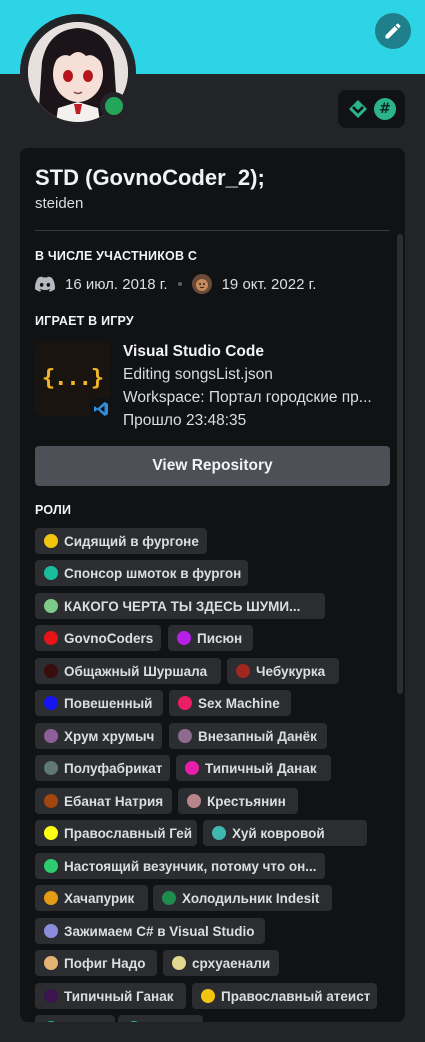  What do you see at coordinates (212, 466) in the screenshot?
I see `view-repository-button: View Repository` at bounding box center [212, 466].